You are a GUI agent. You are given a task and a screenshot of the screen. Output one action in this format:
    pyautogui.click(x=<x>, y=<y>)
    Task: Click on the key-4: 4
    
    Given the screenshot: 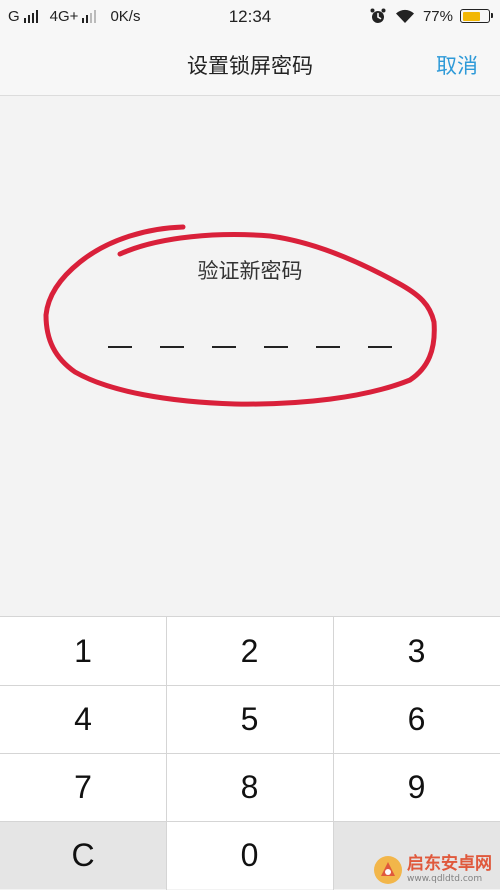 What is the action you would take?
    pyautogui.click(x=83, y=719)
    